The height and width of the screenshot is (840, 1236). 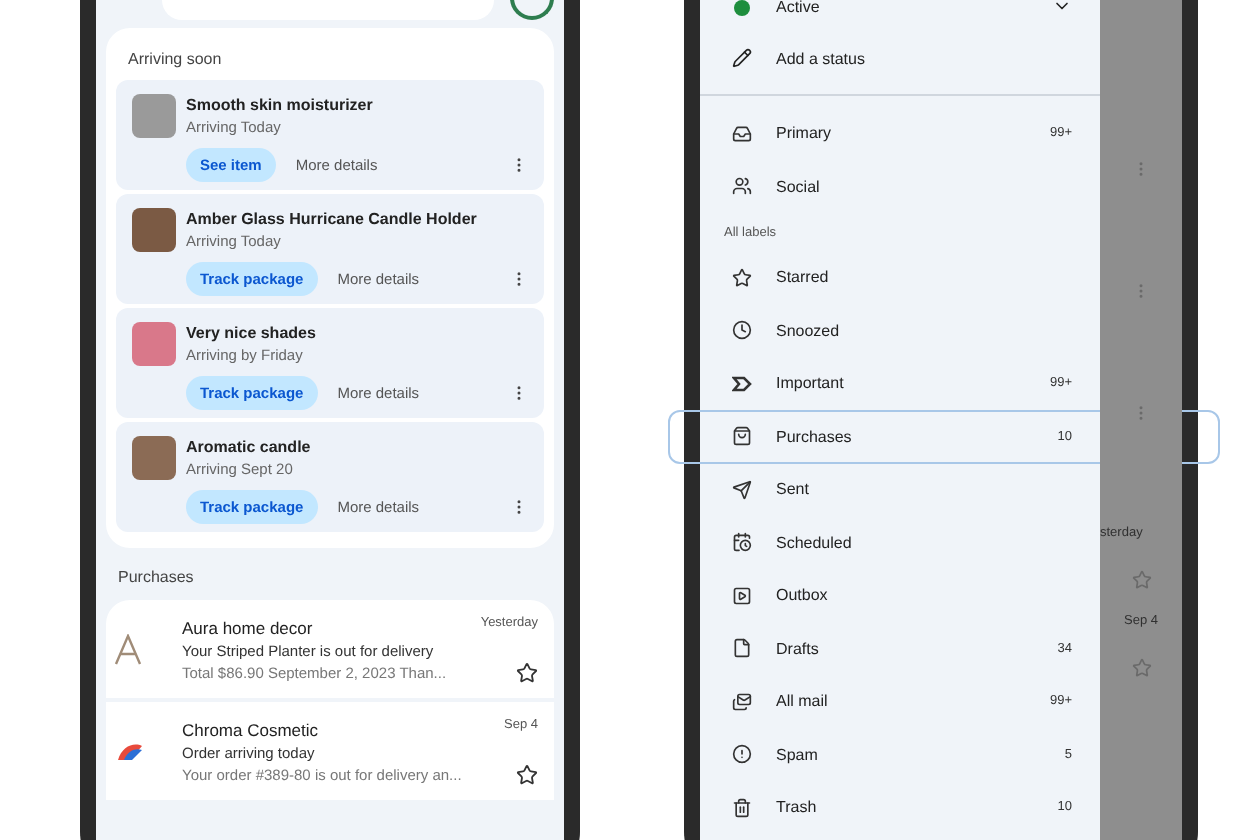 I want to click on drawer-item: Scheduled, so click(x=904, y=542).